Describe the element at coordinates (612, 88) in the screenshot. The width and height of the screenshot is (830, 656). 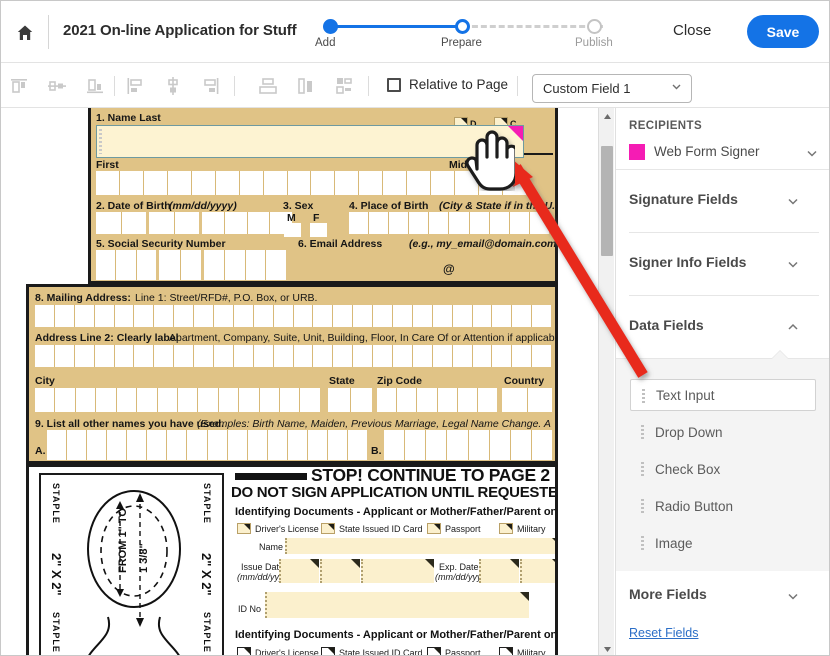
I see `custom-field-select: Custom Field 1` at that location.